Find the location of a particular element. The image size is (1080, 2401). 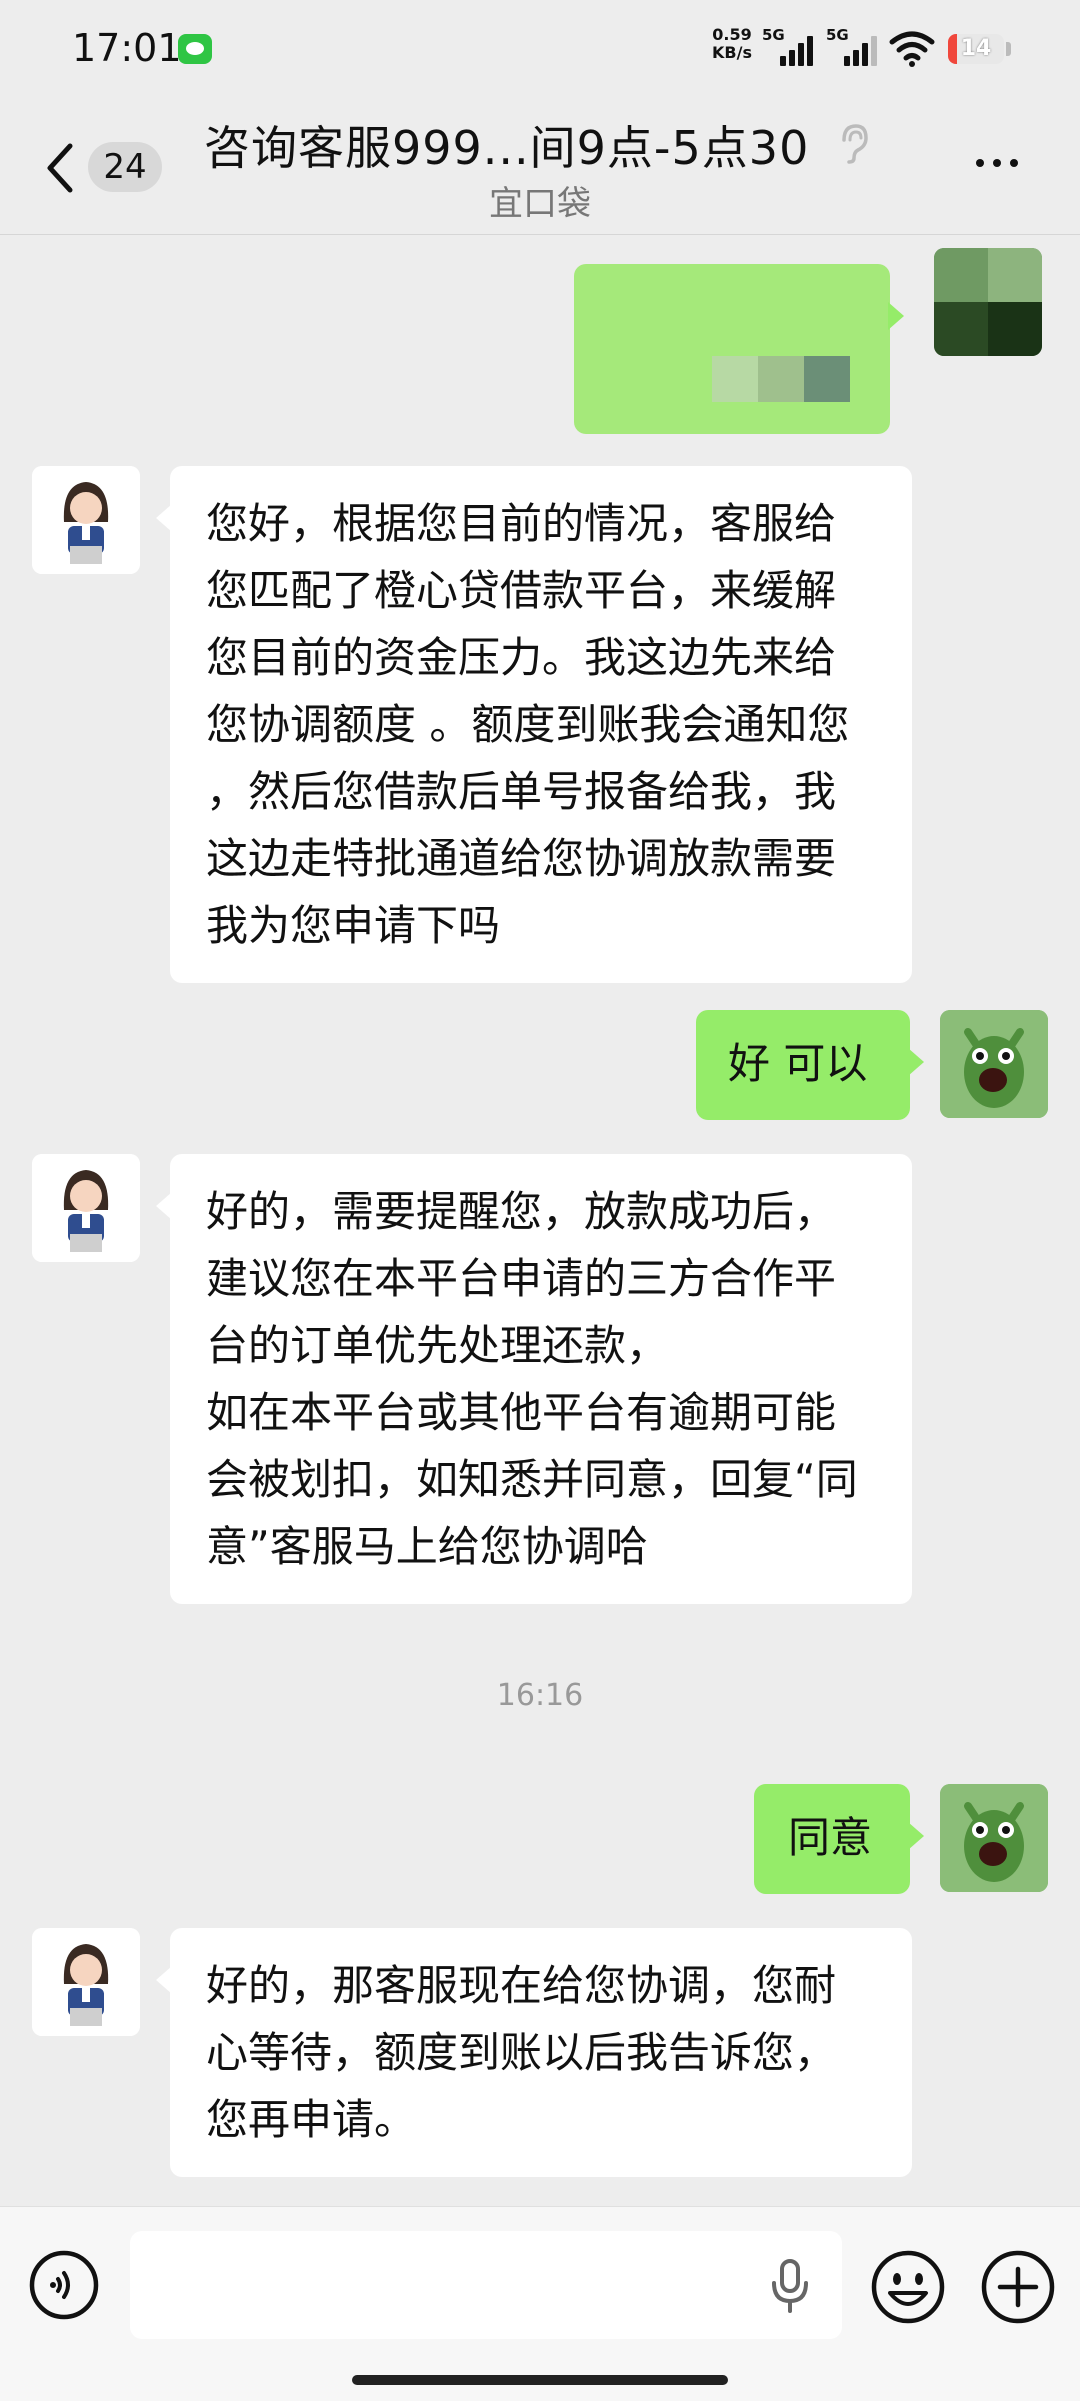

ear-mode-icon is located at coordinates (855, 144).